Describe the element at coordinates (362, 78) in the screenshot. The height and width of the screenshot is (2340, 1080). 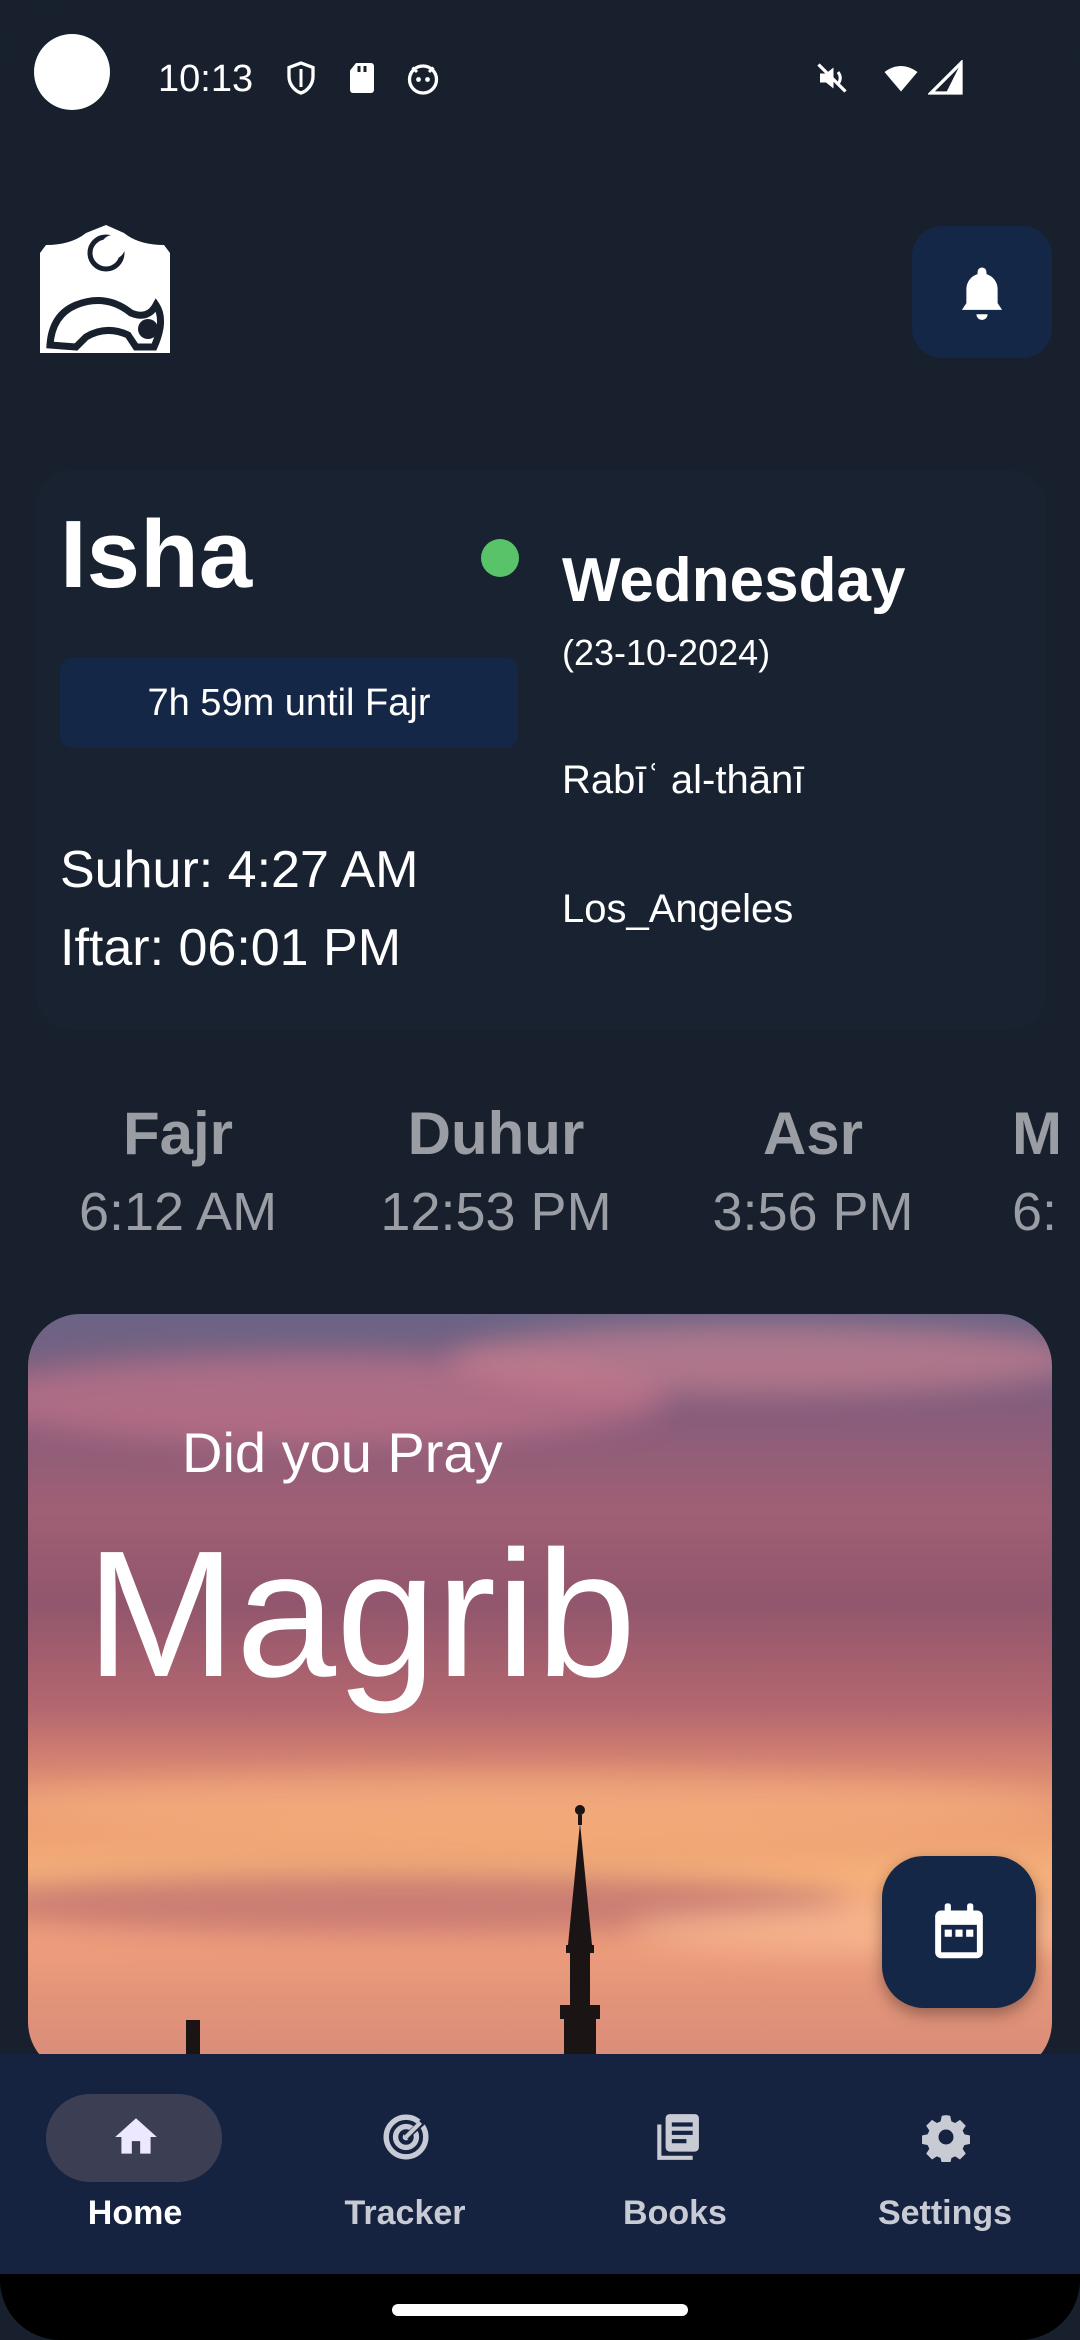
I see `sd-card-icon` at that location.